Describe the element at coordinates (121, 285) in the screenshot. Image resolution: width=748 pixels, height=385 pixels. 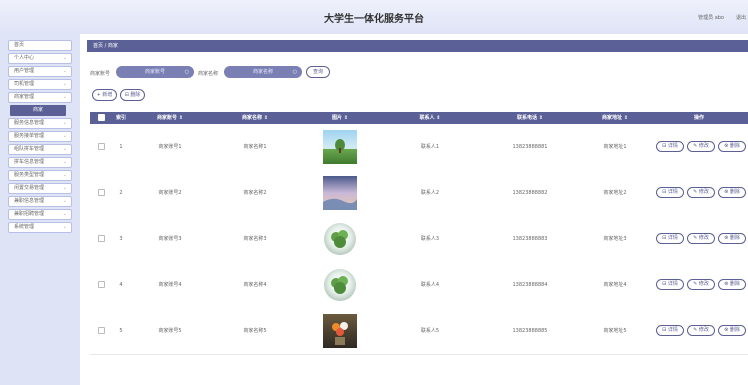
I see `row-index: 4` at that location.